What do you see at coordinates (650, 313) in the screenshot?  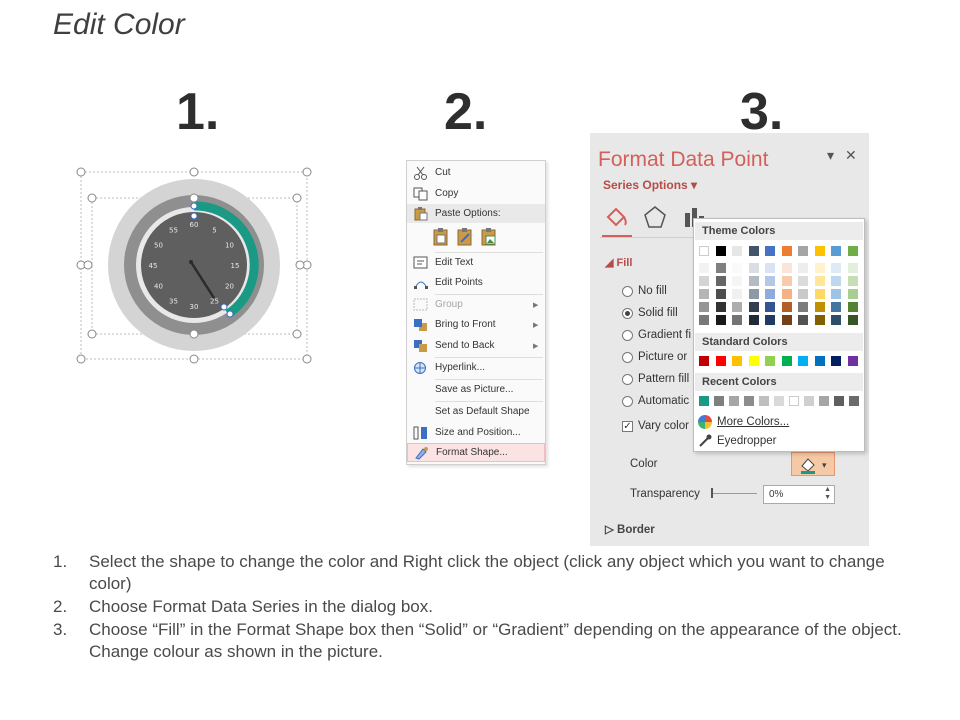 I see `fill-option-solid-fill: Solid fill` at bounding box center [650, 313].